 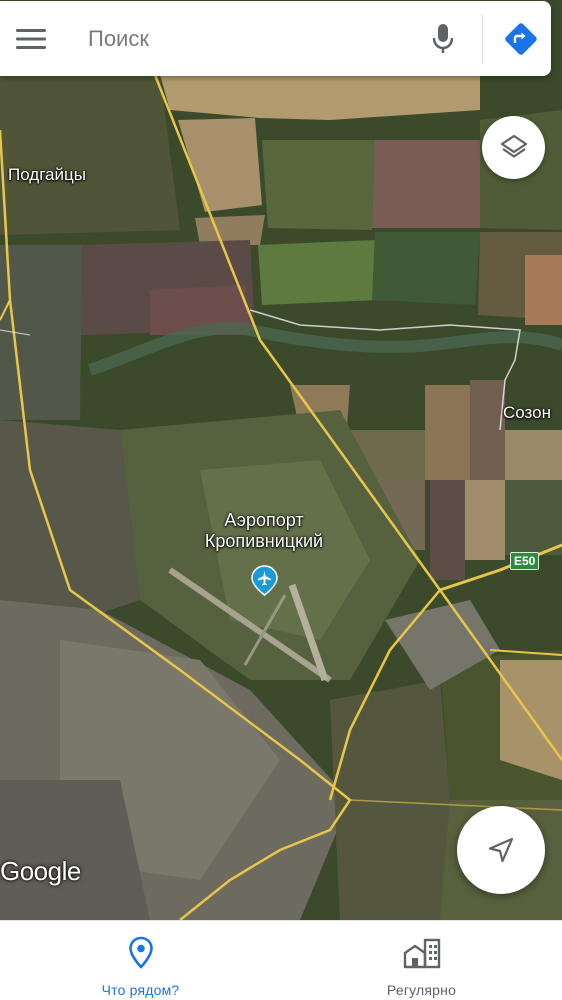 I want to click on directions-icon, so click(x=521, y=38).